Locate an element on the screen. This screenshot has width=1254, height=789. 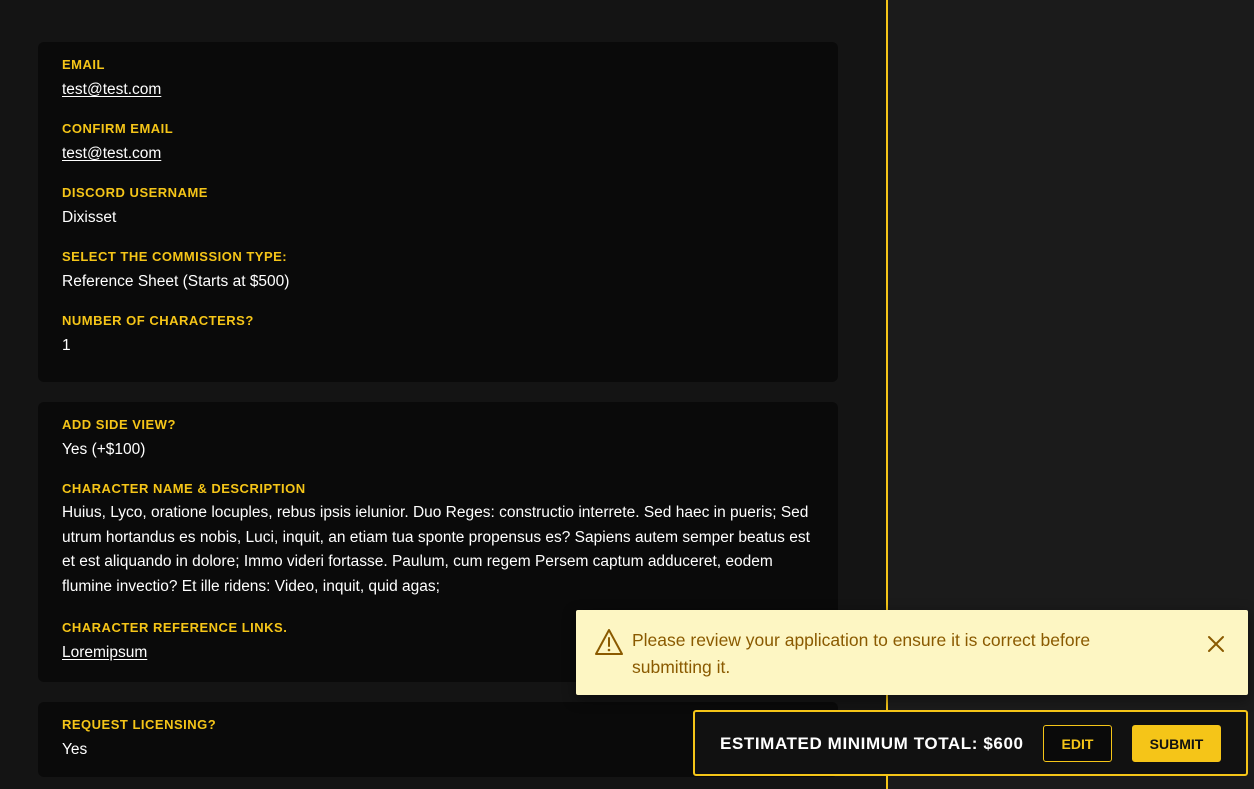
side-view-field: ADD SIDE VIEW? Yes (+$100) is located at coordinates (438, 438).